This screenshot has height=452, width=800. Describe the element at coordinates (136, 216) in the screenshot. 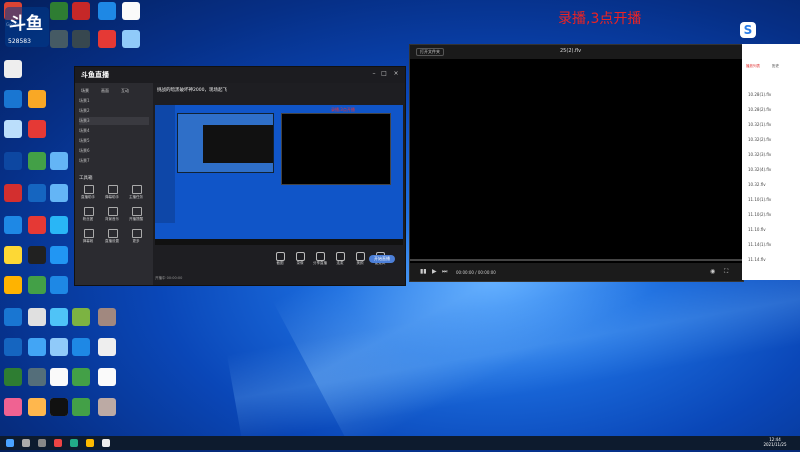

I see `toolbox-item: 开播提醒` at that location.